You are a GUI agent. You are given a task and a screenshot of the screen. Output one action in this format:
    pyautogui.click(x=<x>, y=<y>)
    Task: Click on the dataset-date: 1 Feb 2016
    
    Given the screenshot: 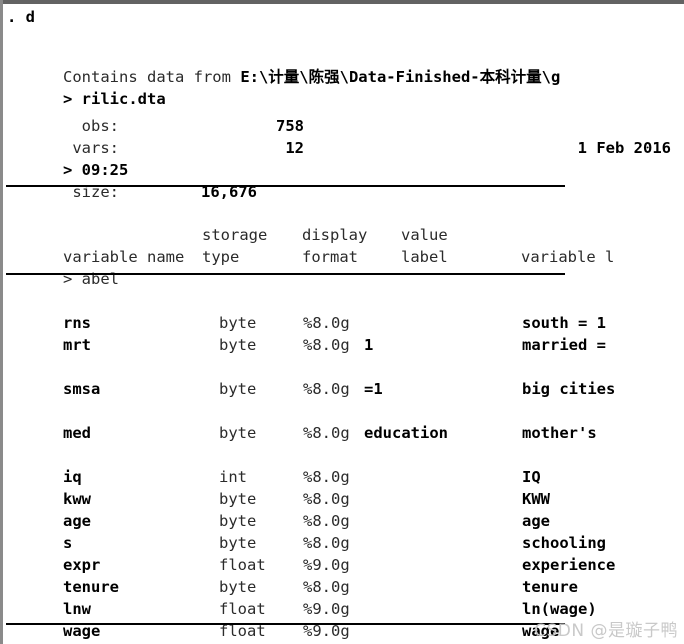 What is the action you would take?
    pyautogui.click(x=624, y=148)
    